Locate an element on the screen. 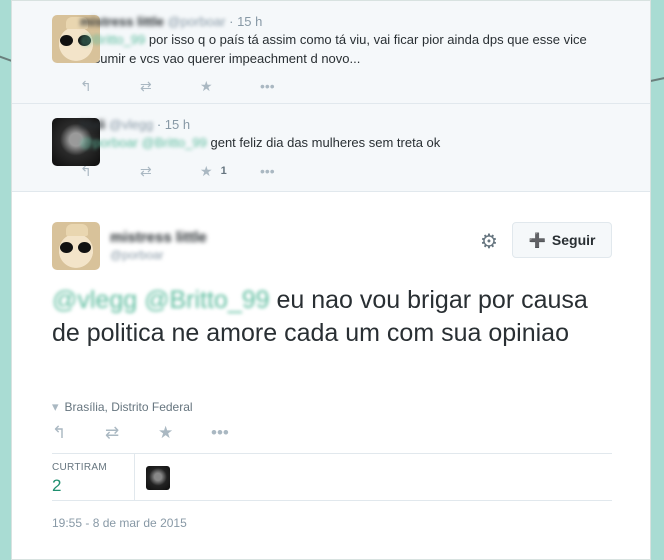 The width and height of the screenshot is (664, 560). avatar-hat is located at coordinates (77, 230).